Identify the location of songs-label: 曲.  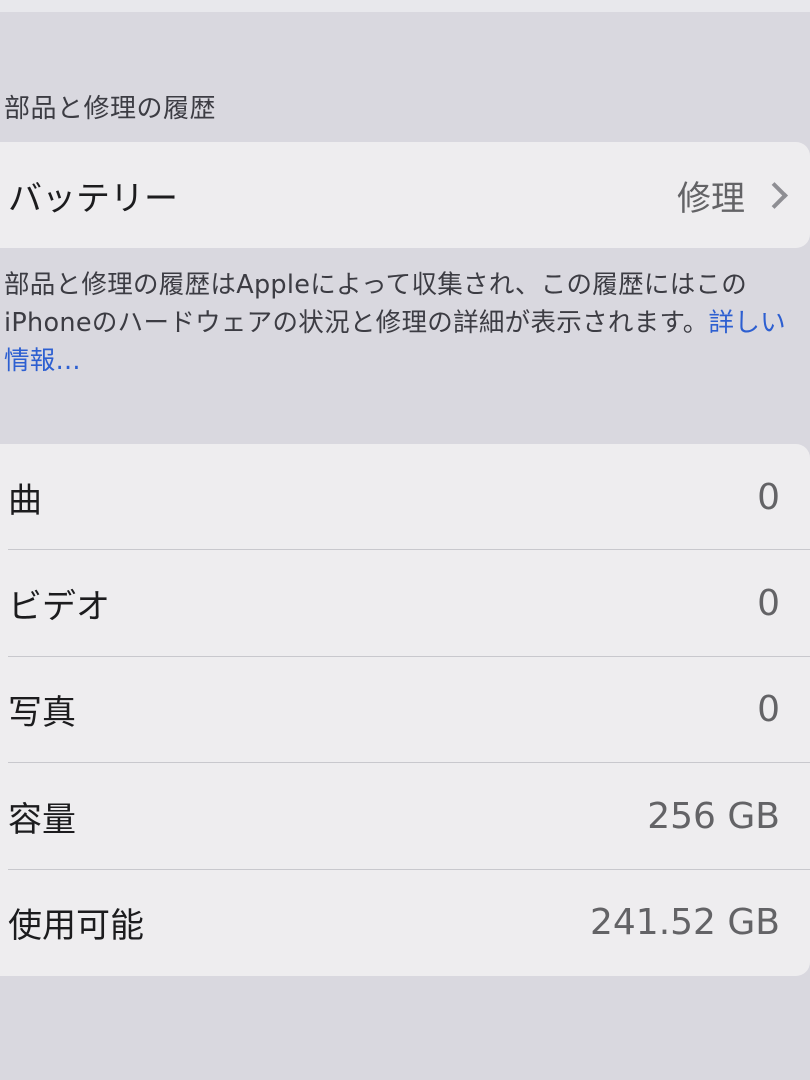
(25, 500).